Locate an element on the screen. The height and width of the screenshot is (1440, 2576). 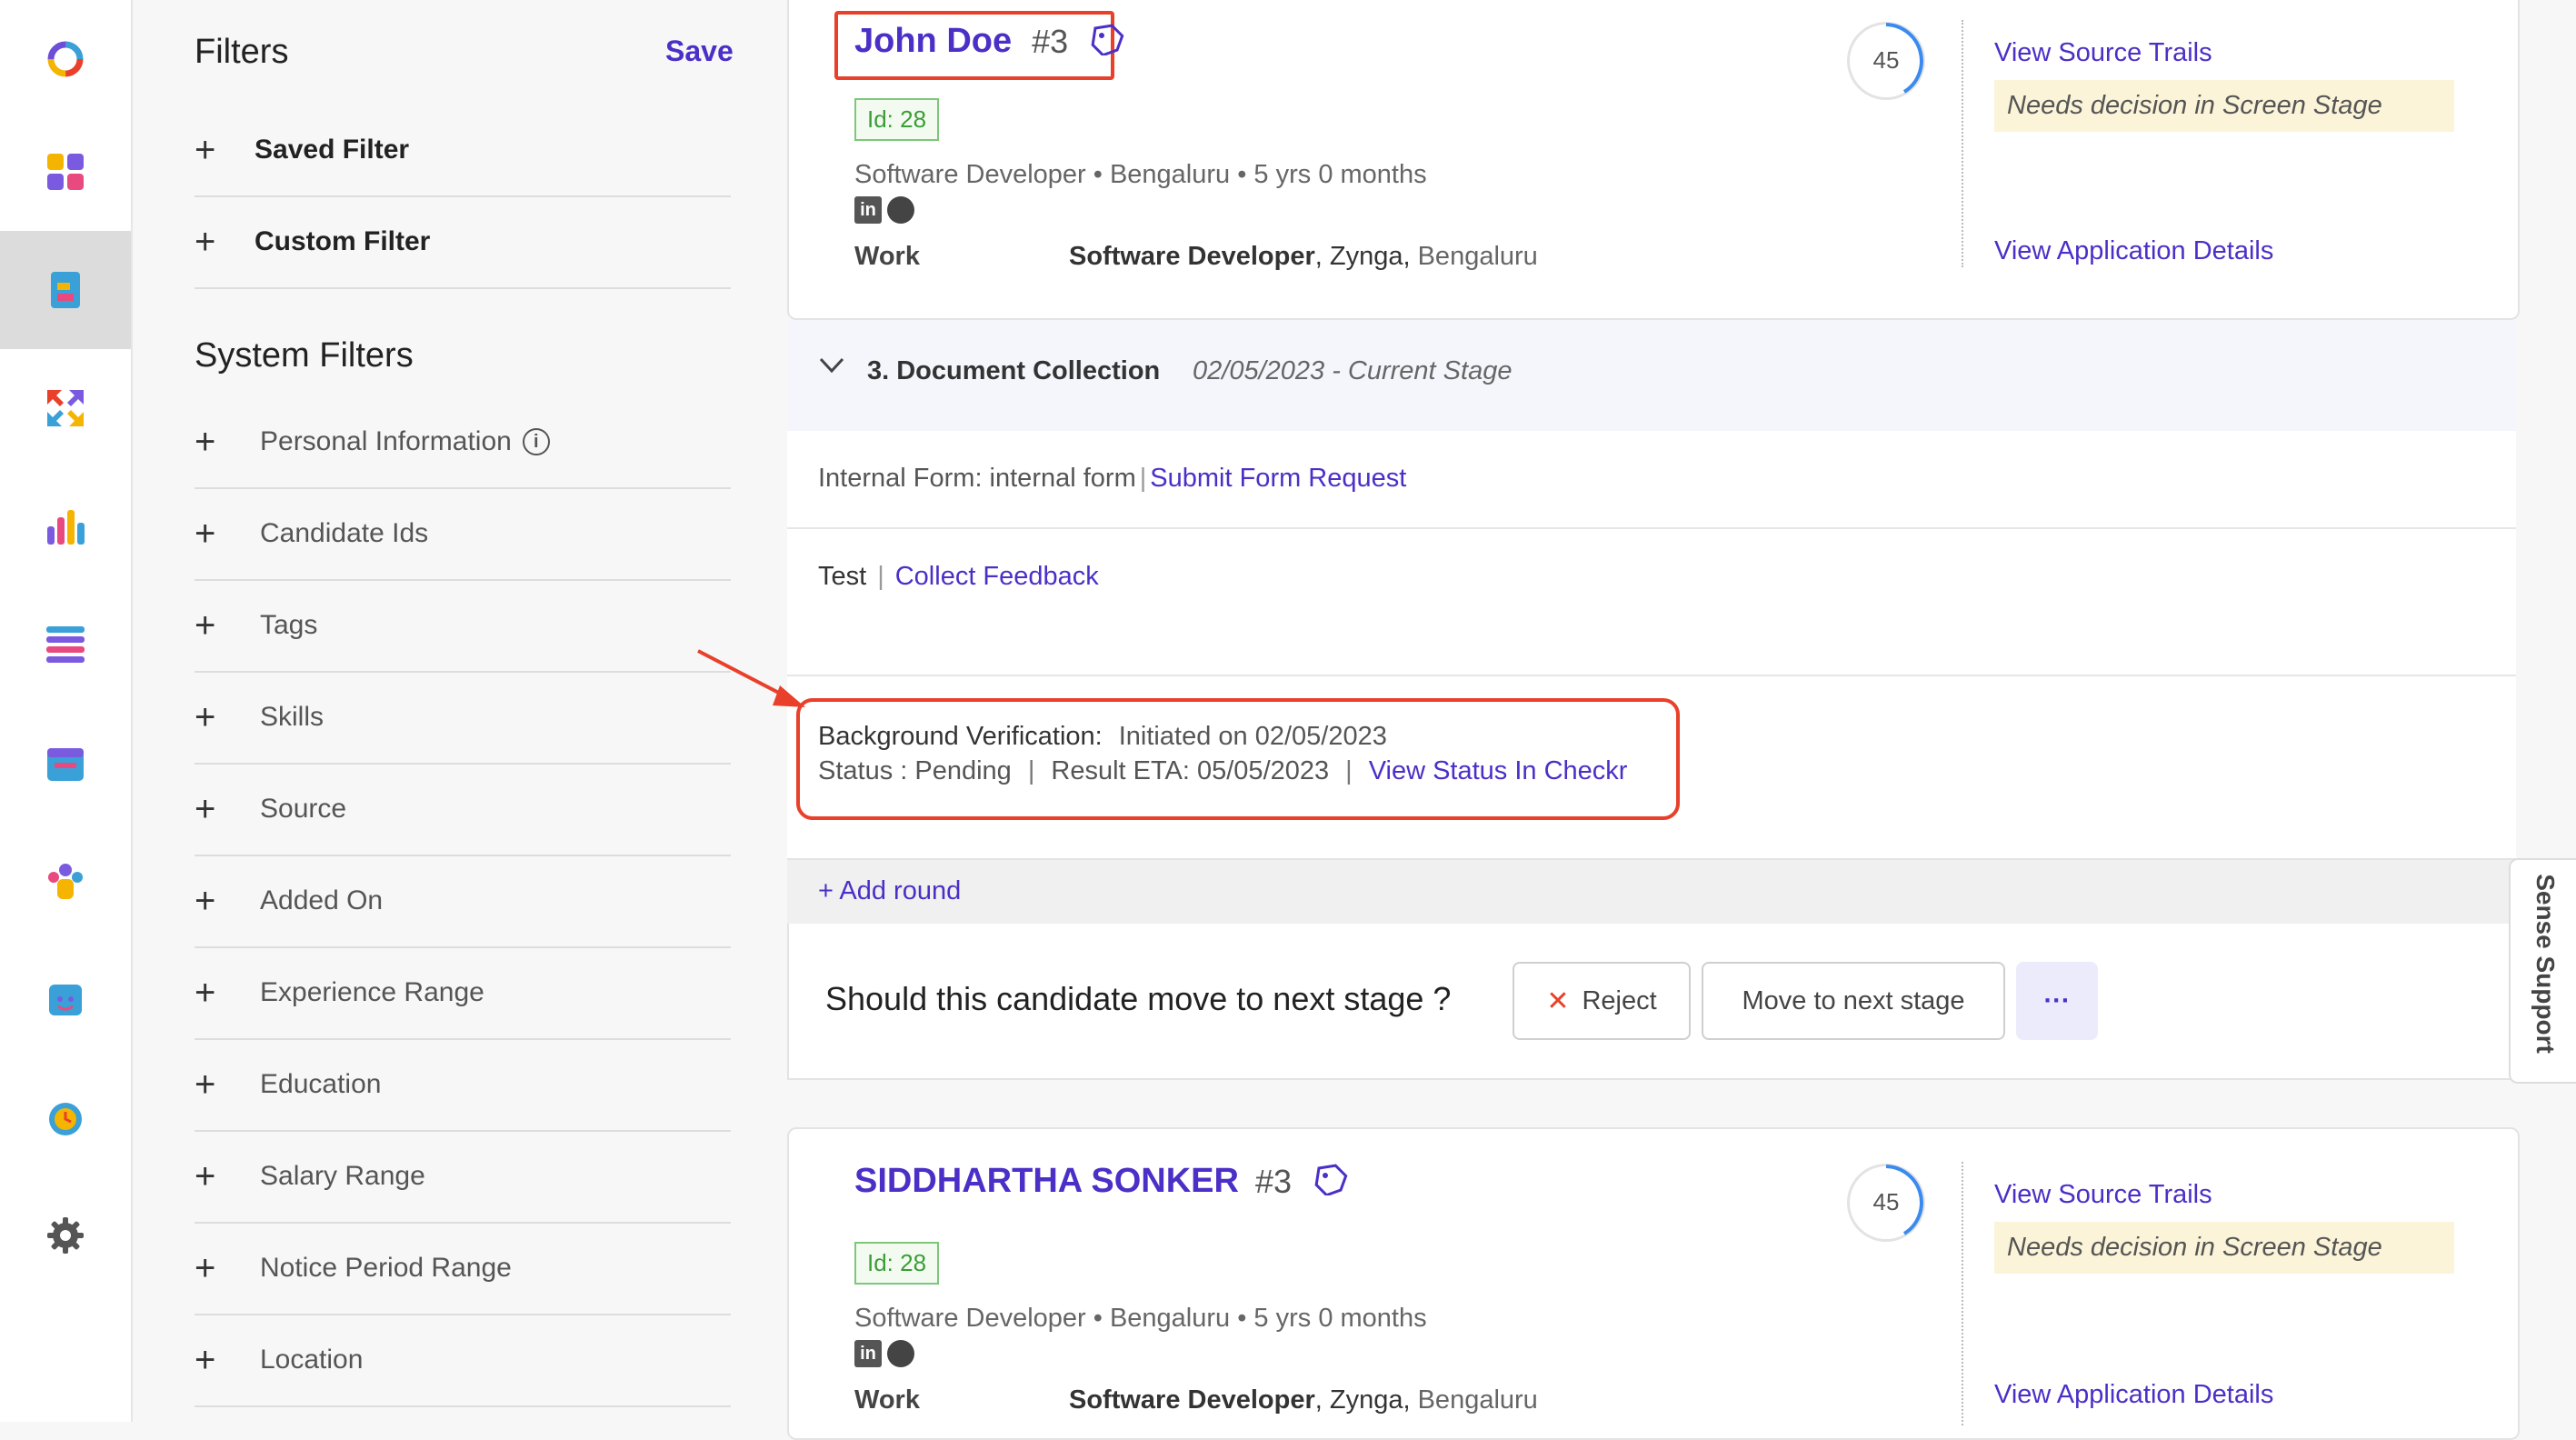
filter-experience-range: + Experience Range is located at coordinates (463, 994).